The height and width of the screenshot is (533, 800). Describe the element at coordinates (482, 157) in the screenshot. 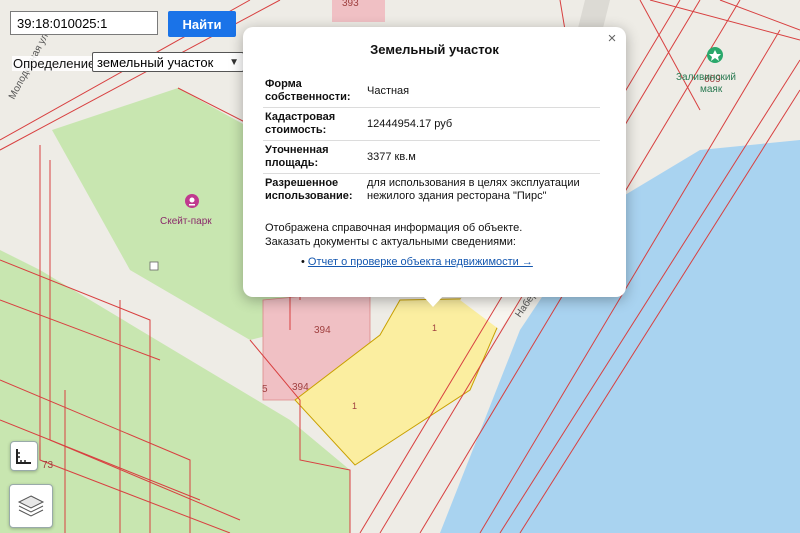

I see `info-value: 3377 кв.м` at that location.